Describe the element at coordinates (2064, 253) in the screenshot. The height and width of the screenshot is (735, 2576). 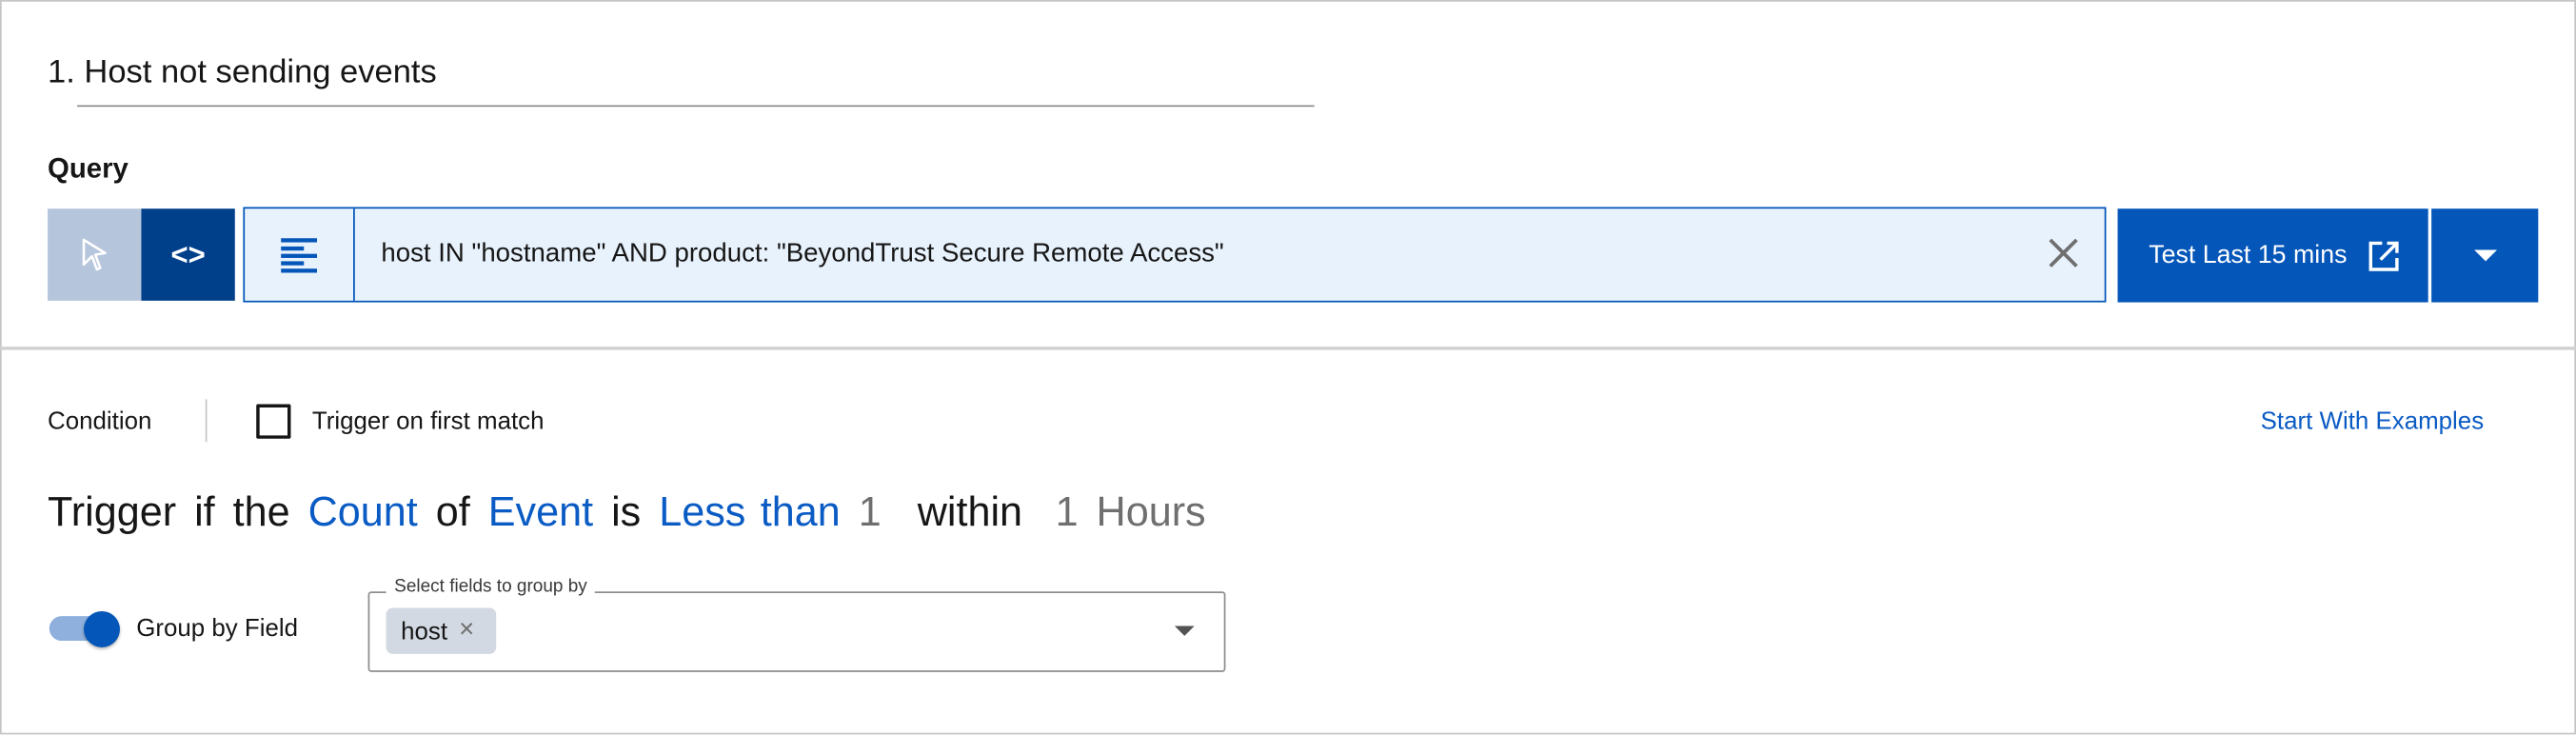
I see `clear-icon` at that location.